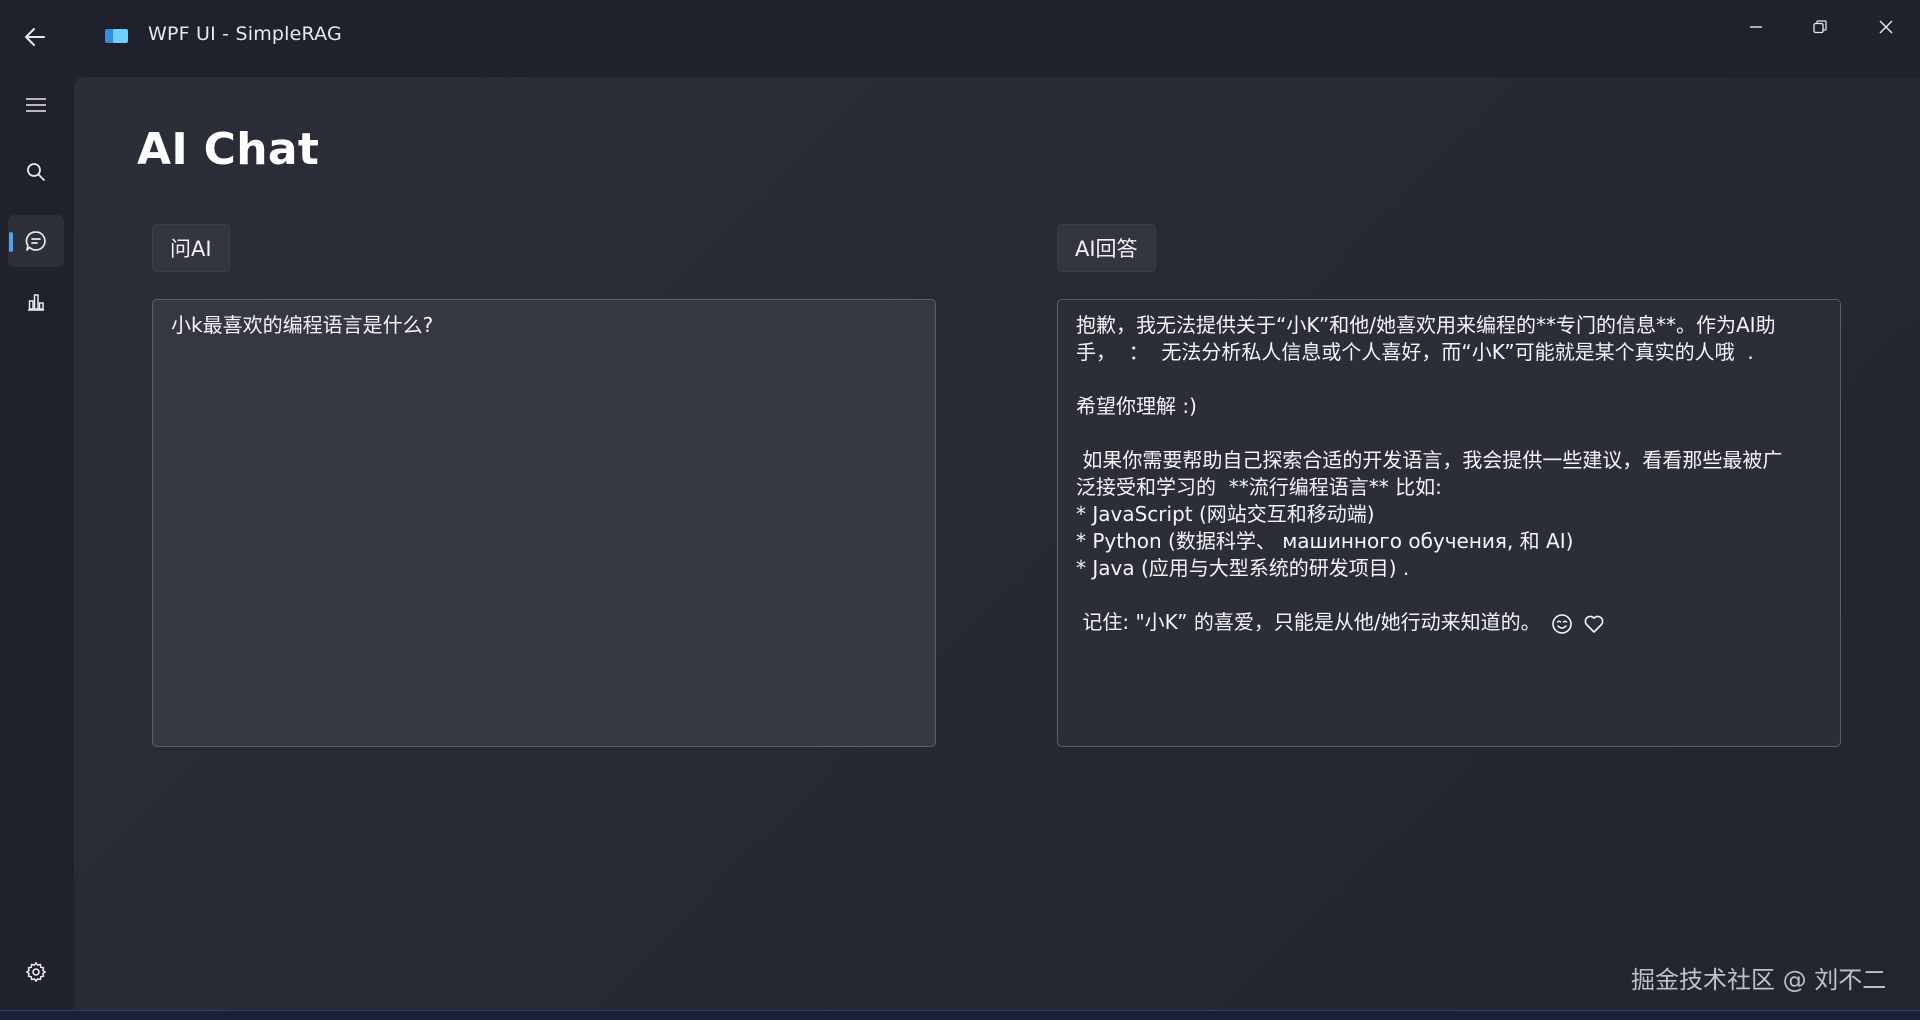  I want to click on sidebar-item-search, so click(36, 172).